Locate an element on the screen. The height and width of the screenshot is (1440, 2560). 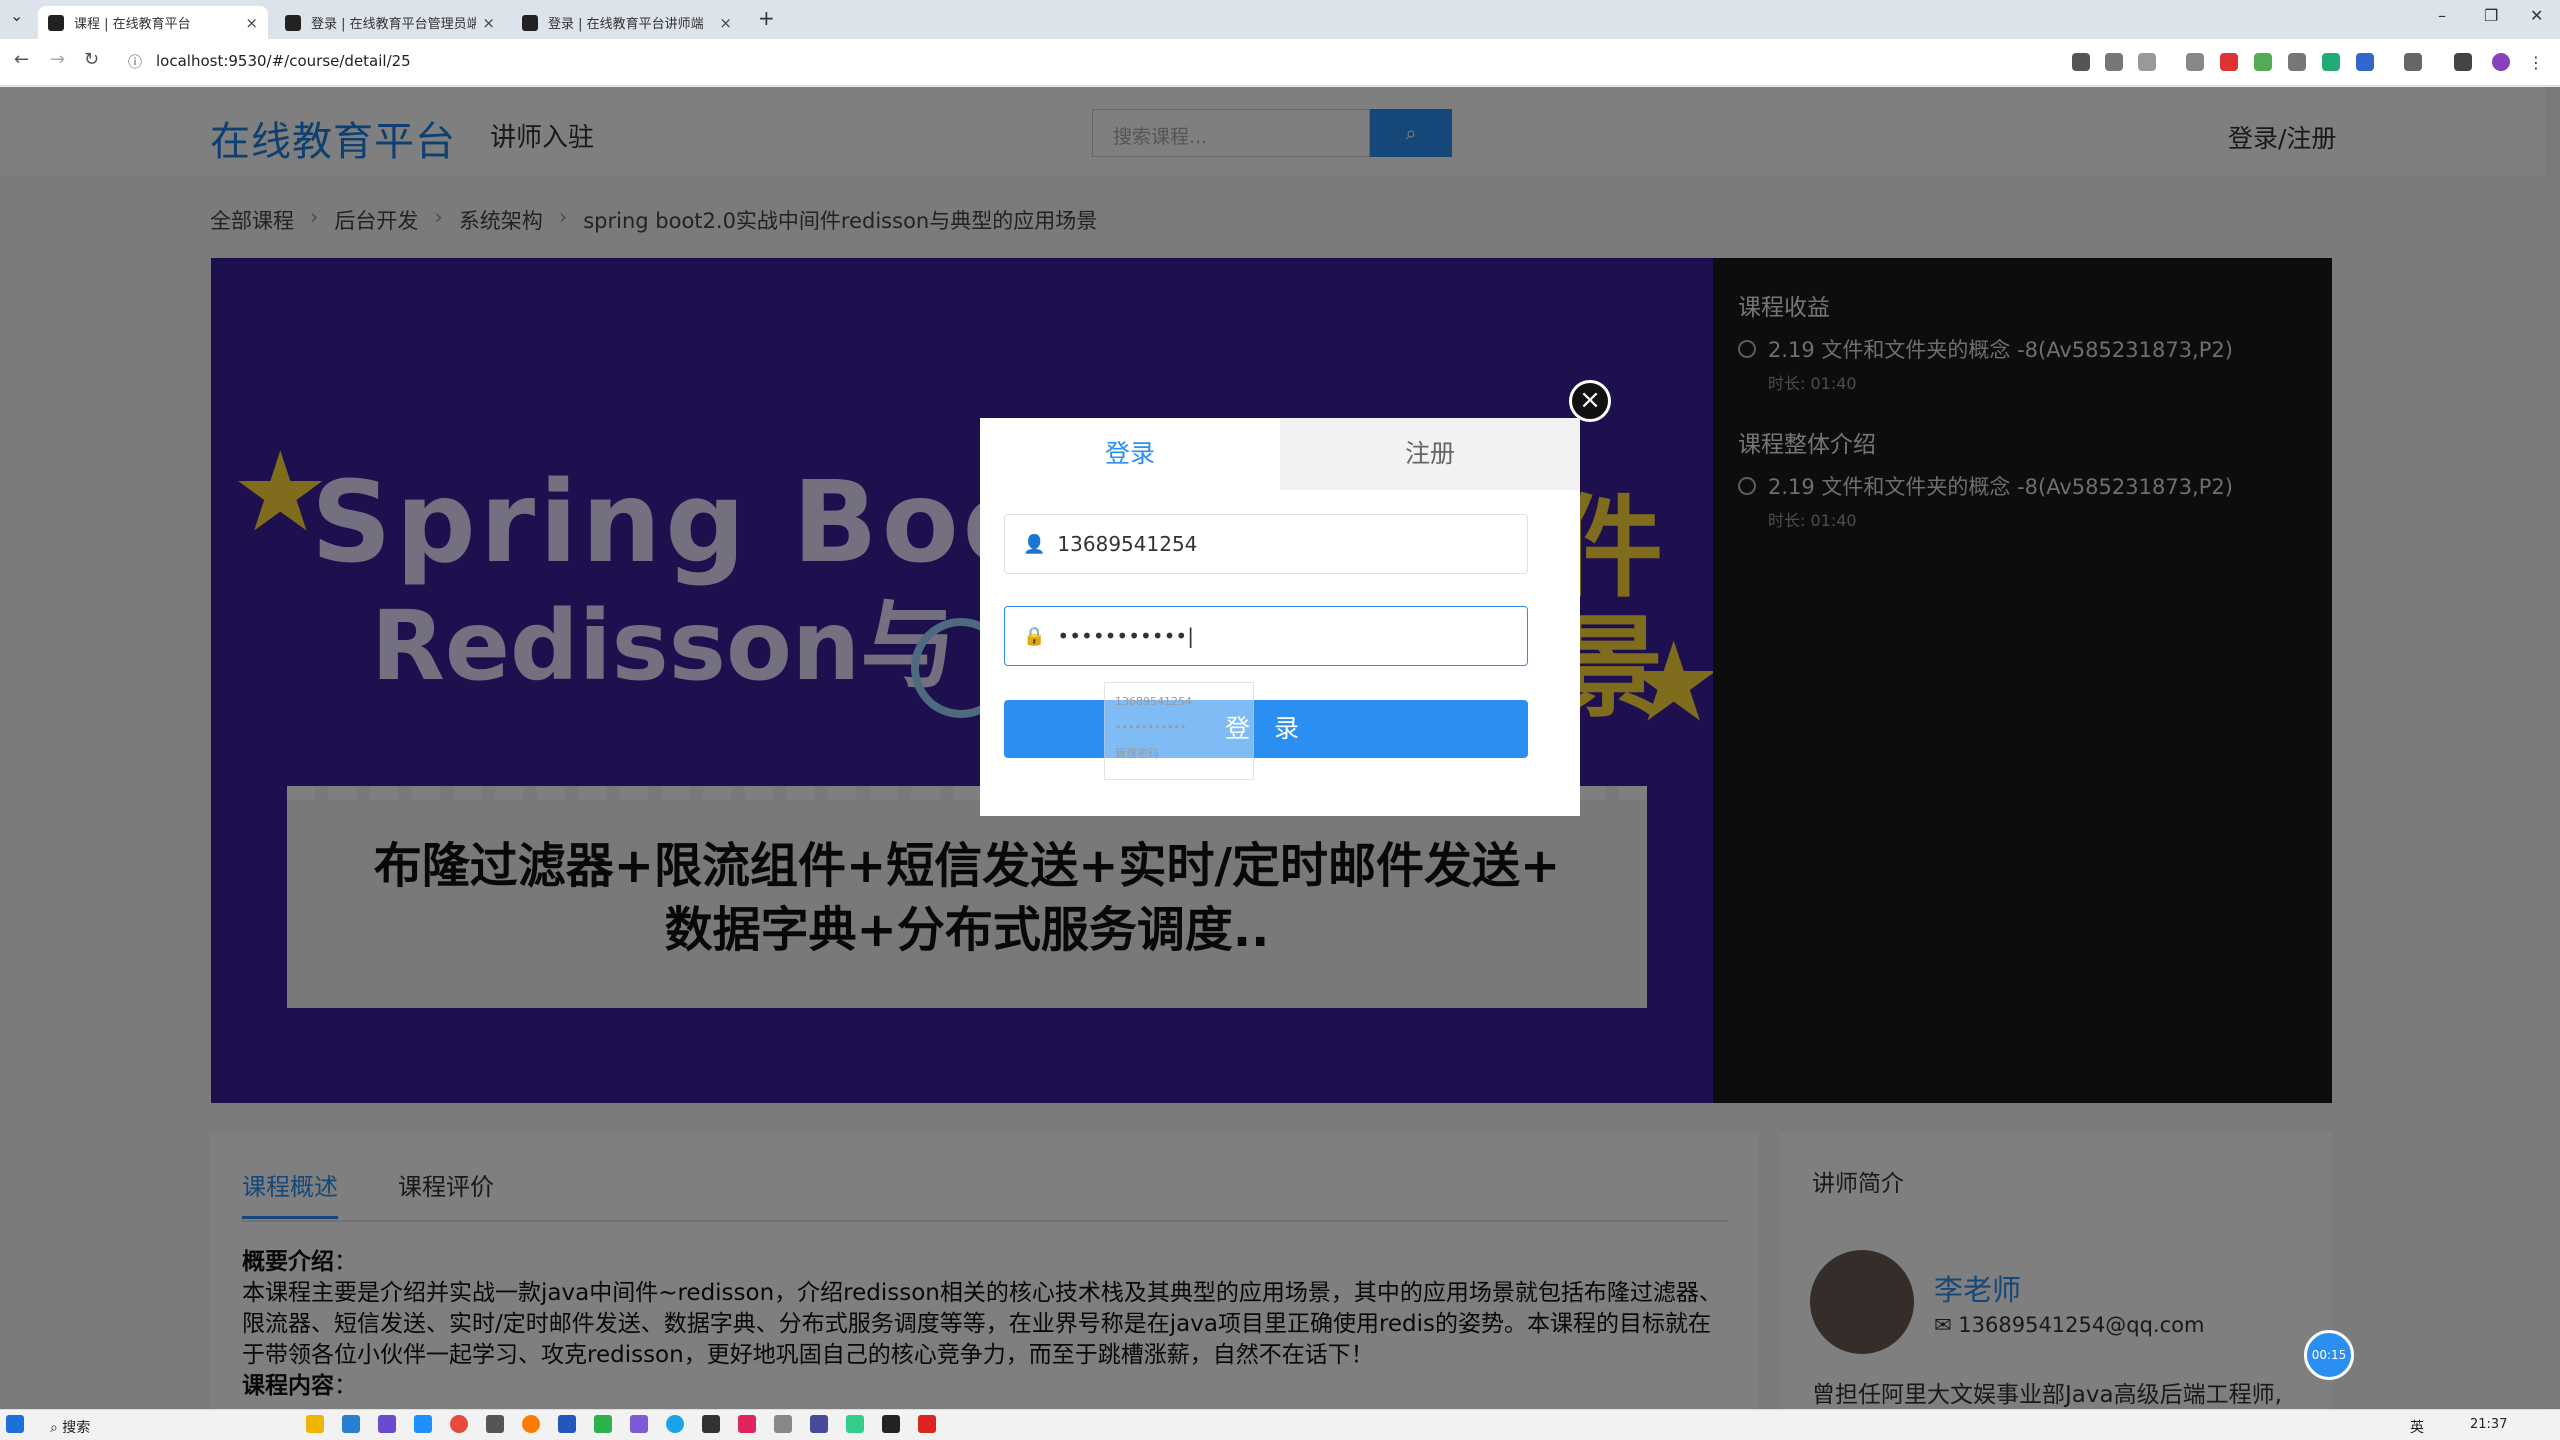
tab-title: 课程 | 在线教育平台 is located at coordinates (132, 24).